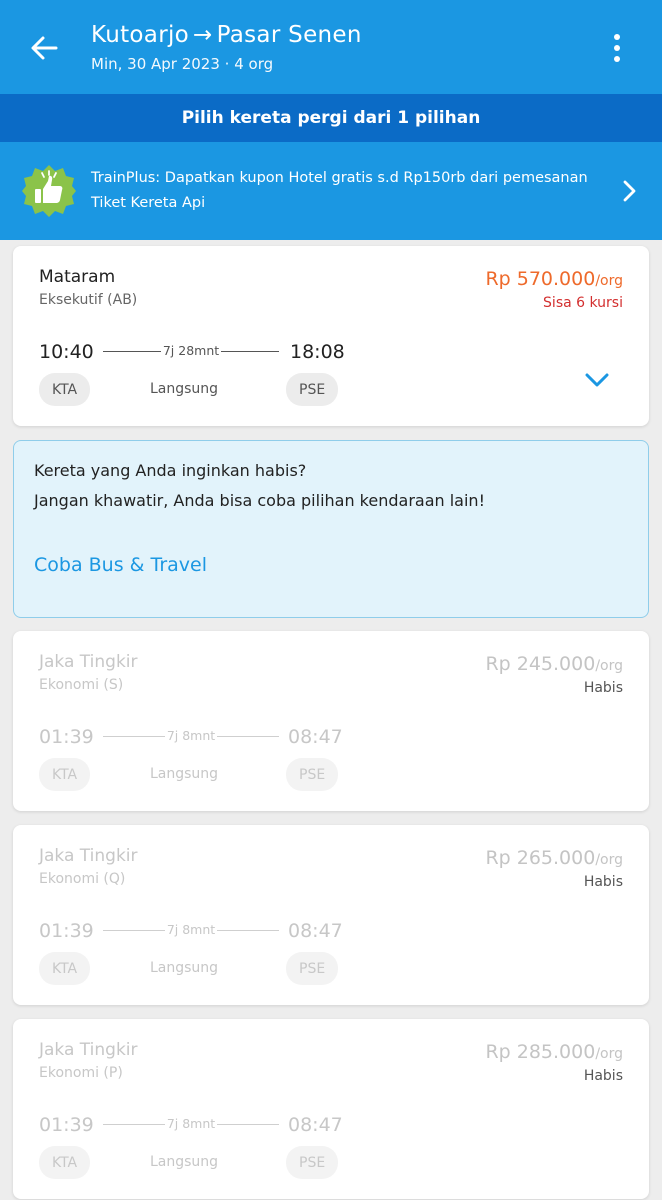 The image size is (662, 1200). Describe the element at coordinates (140, 35) in the screenshot. I see `origin-station: Kutoarjo` at that location.